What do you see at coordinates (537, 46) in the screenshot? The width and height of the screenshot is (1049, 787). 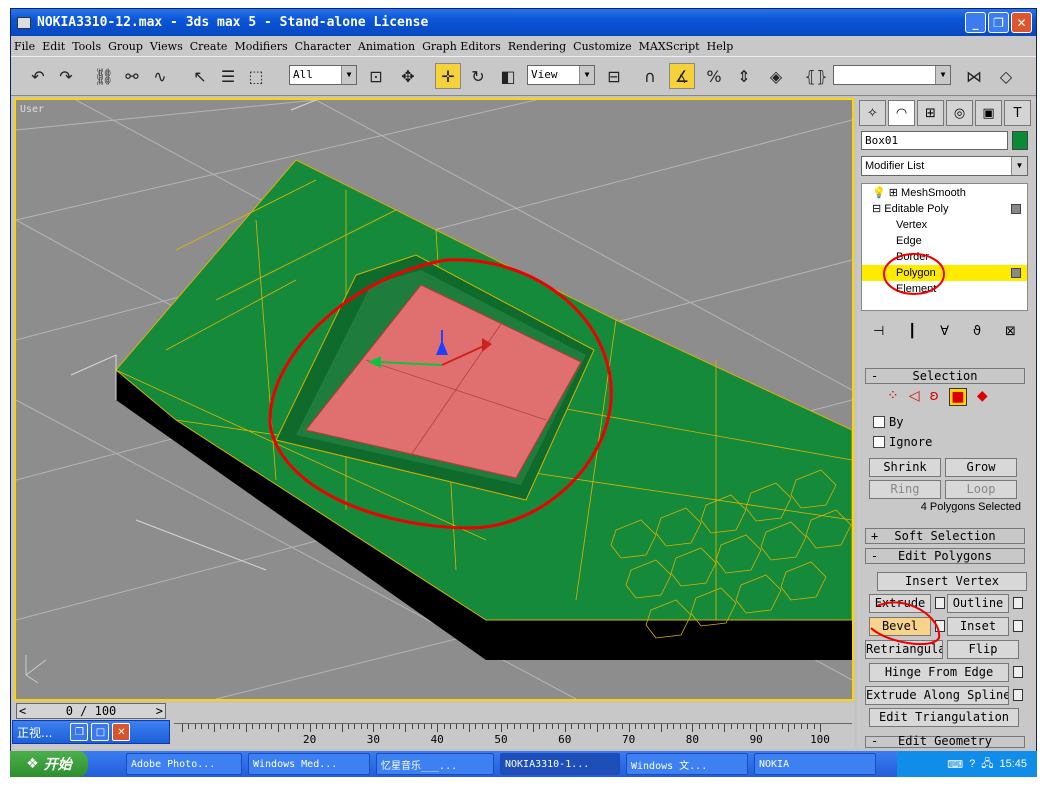 I see `menu-rendering: Rendering` at bounding box center [537, 46].